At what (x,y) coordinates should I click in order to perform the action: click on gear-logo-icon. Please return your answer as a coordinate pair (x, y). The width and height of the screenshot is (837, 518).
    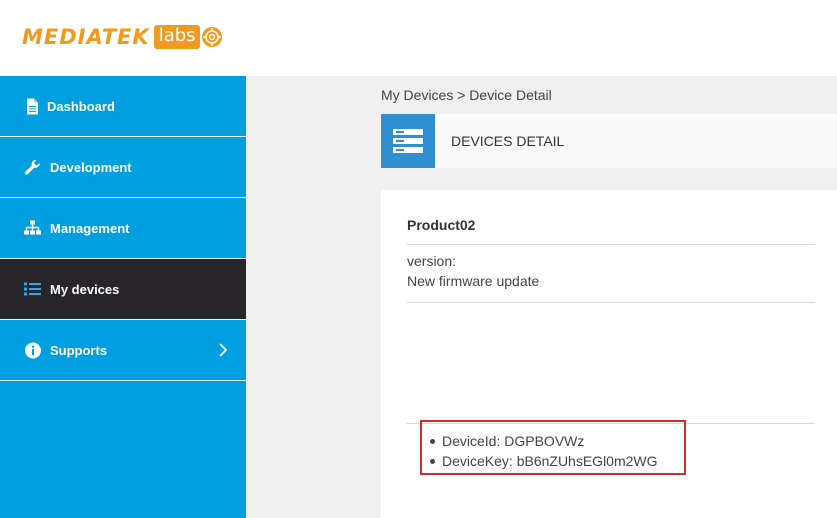
    Looking at the image, I should click on (211, 37).